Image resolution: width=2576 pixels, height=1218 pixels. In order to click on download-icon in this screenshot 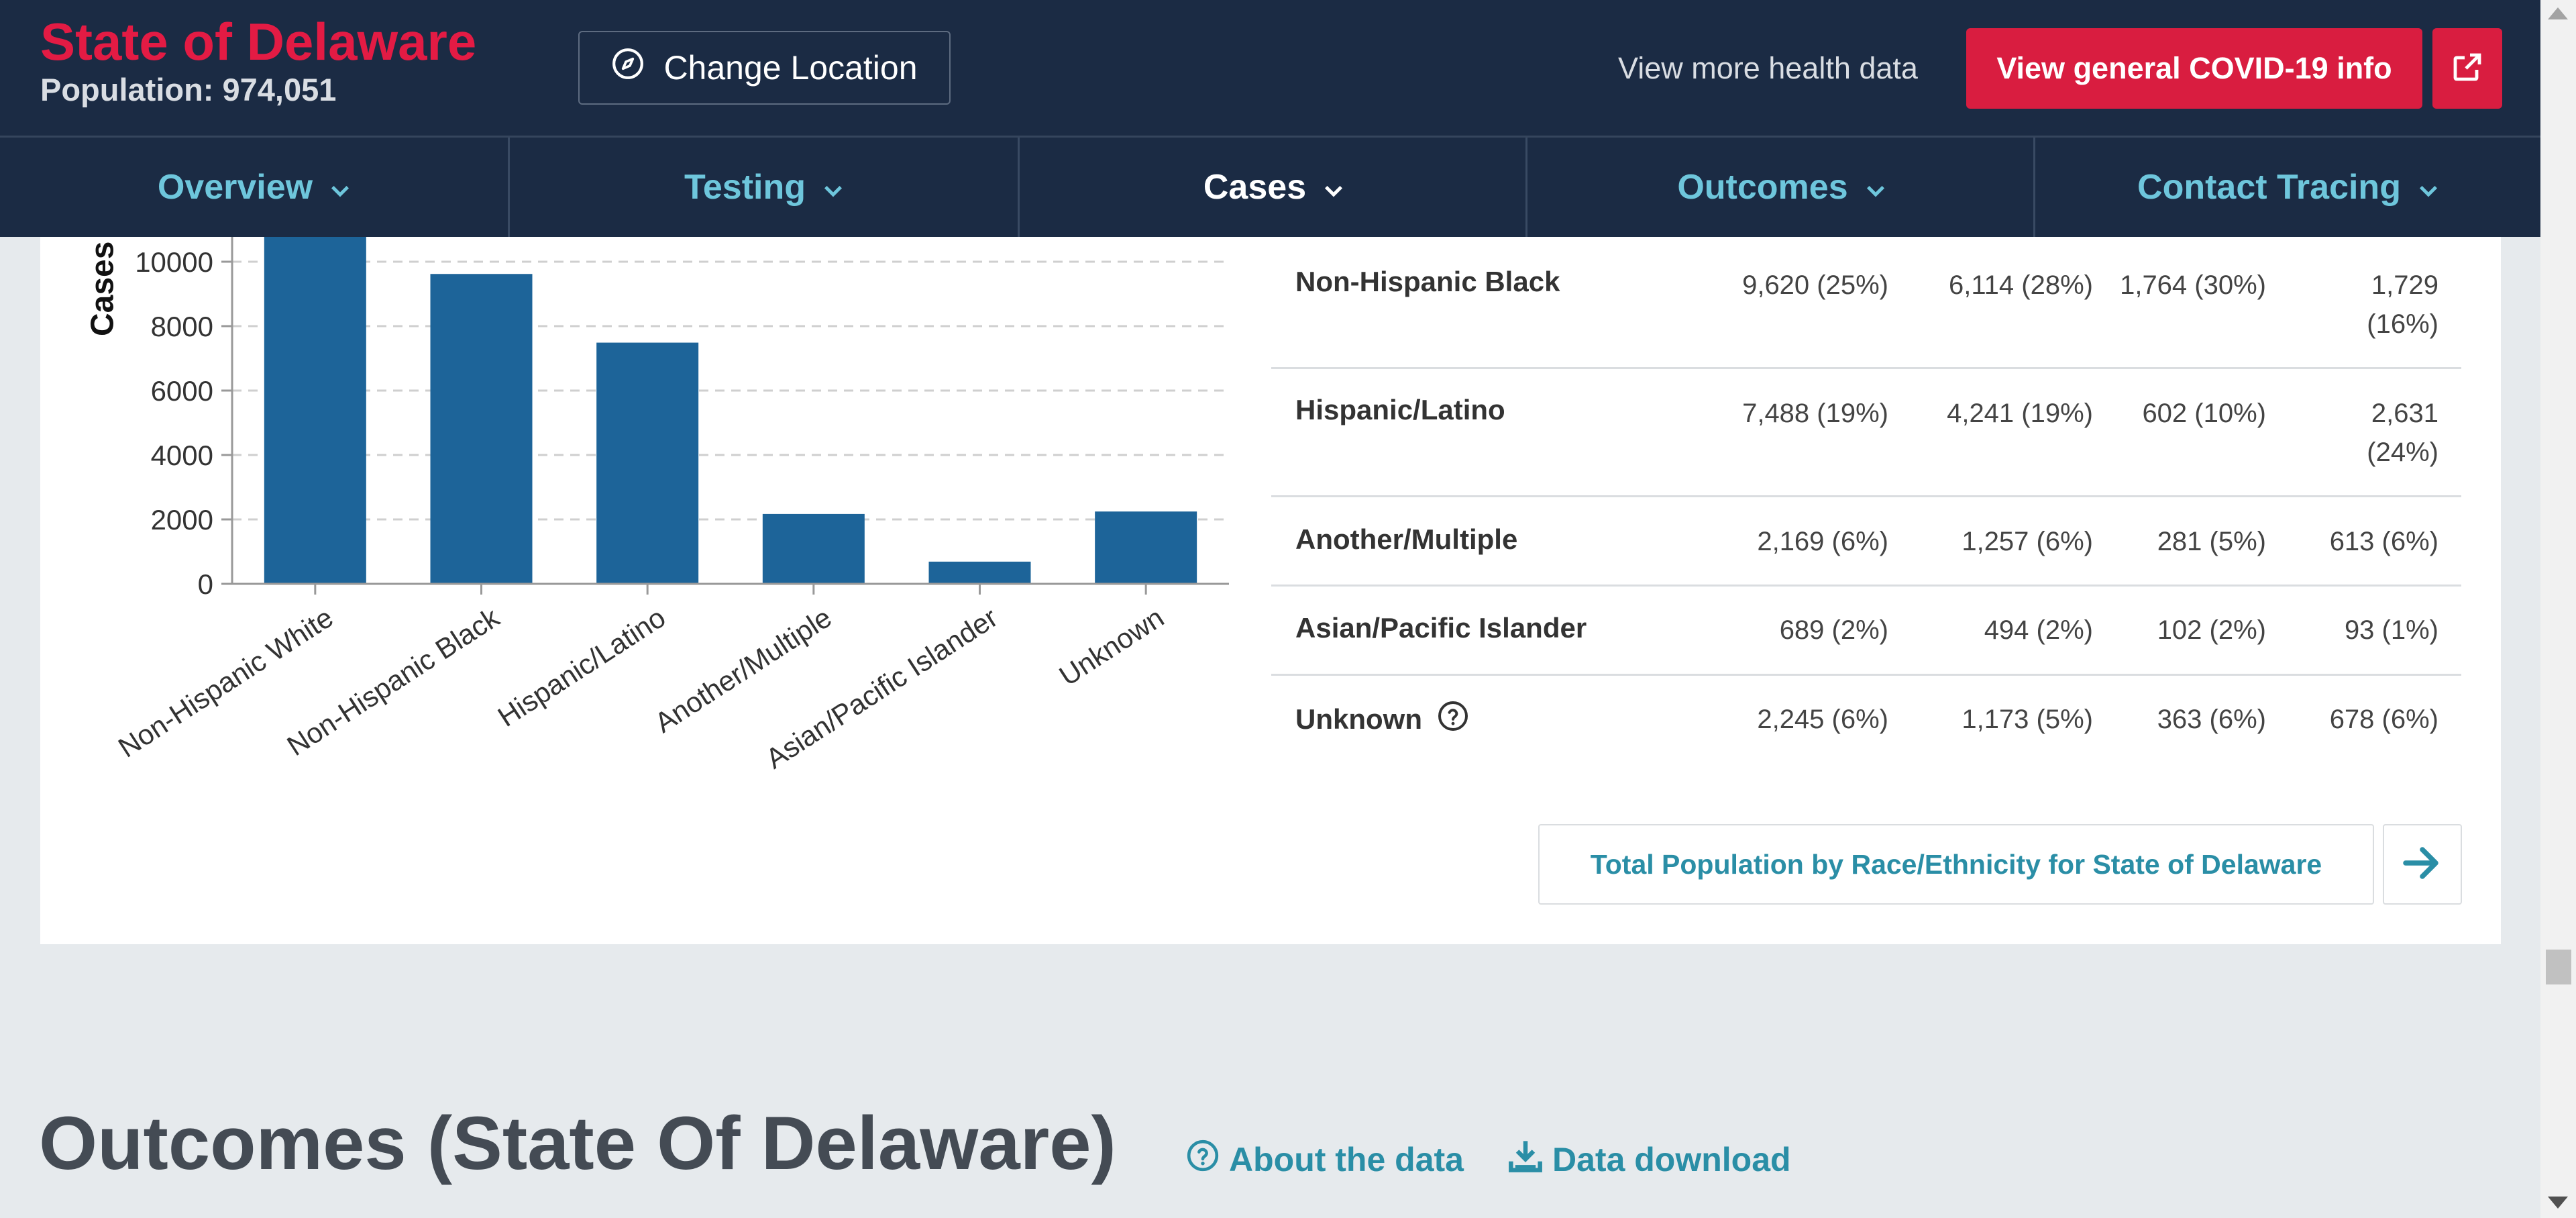, I will do `click(1525, 1159)`.